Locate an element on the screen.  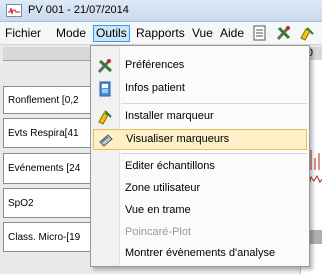
preferences-tools-icon is located at coordinates (105, 66).